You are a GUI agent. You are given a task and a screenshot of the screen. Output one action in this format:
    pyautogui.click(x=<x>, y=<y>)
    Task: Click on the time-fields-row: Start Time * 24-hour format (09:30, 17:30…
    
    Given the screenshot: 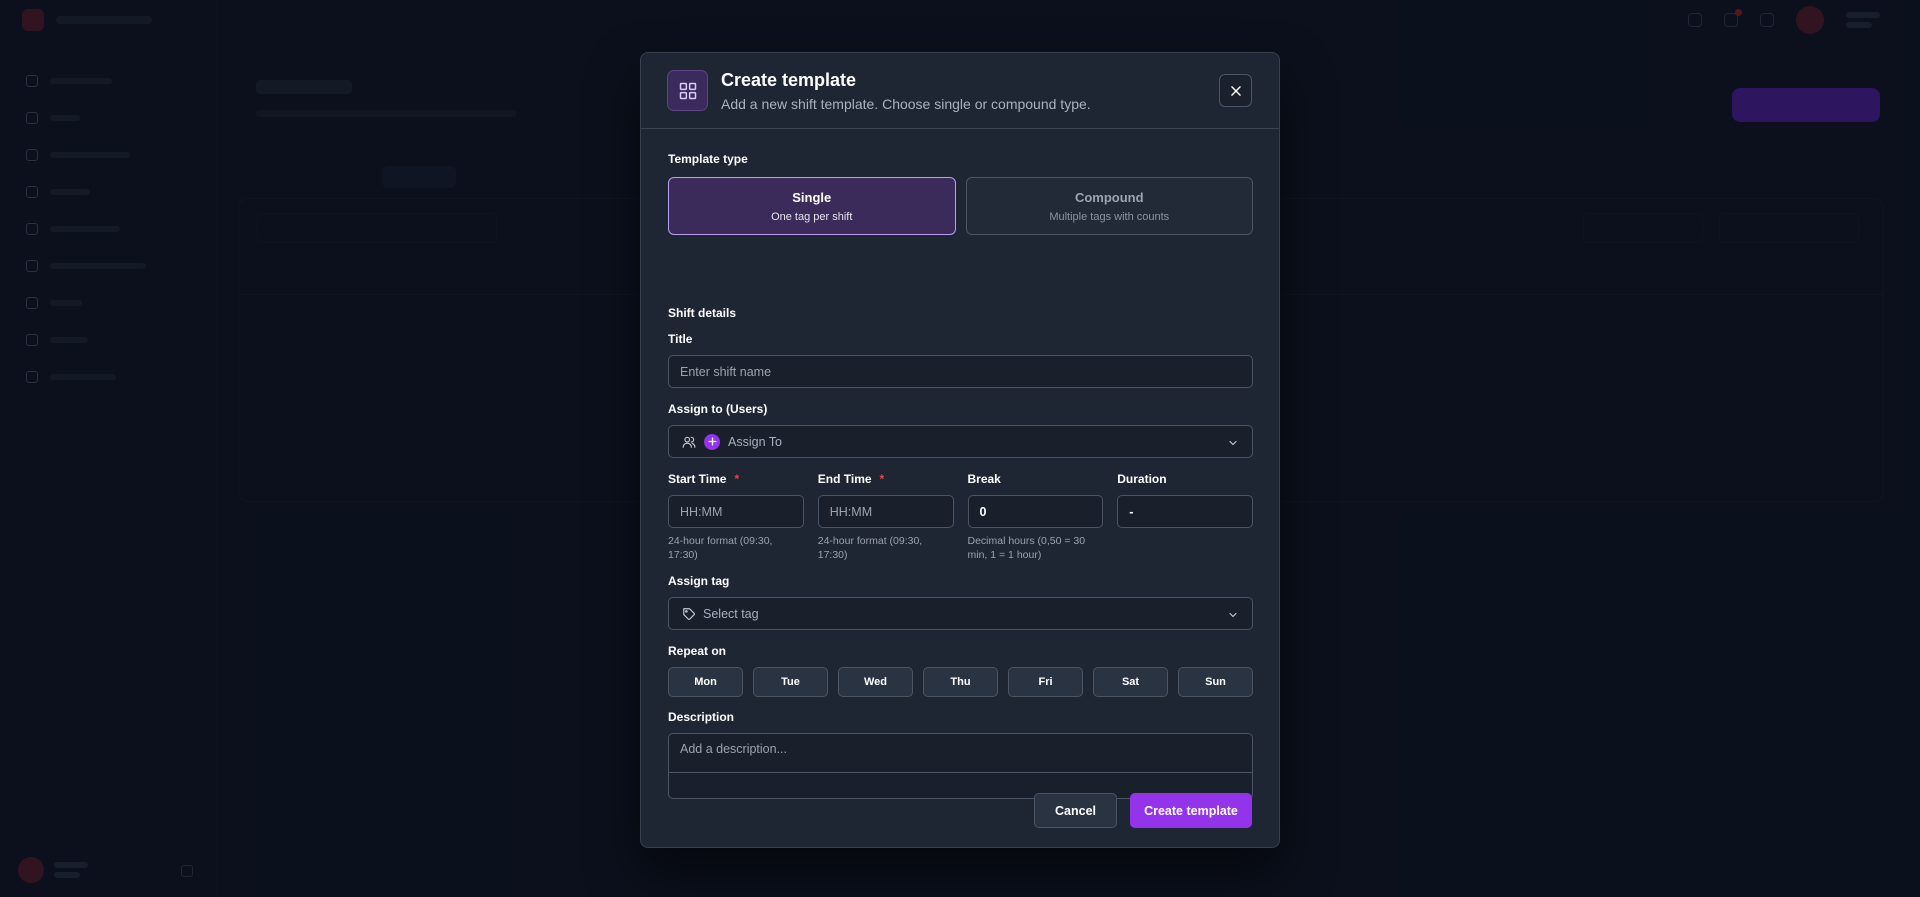 What is the action you would take?
    pyautogui.click(x=960, y=517)
    